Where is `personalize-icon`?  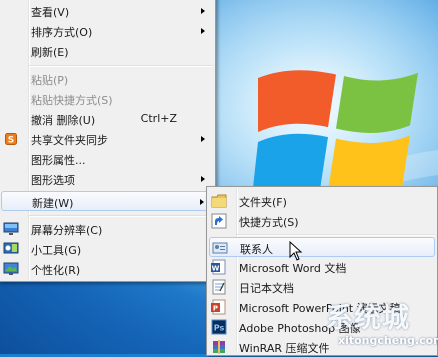 personalize-icon is located at coordinates (11, 269).